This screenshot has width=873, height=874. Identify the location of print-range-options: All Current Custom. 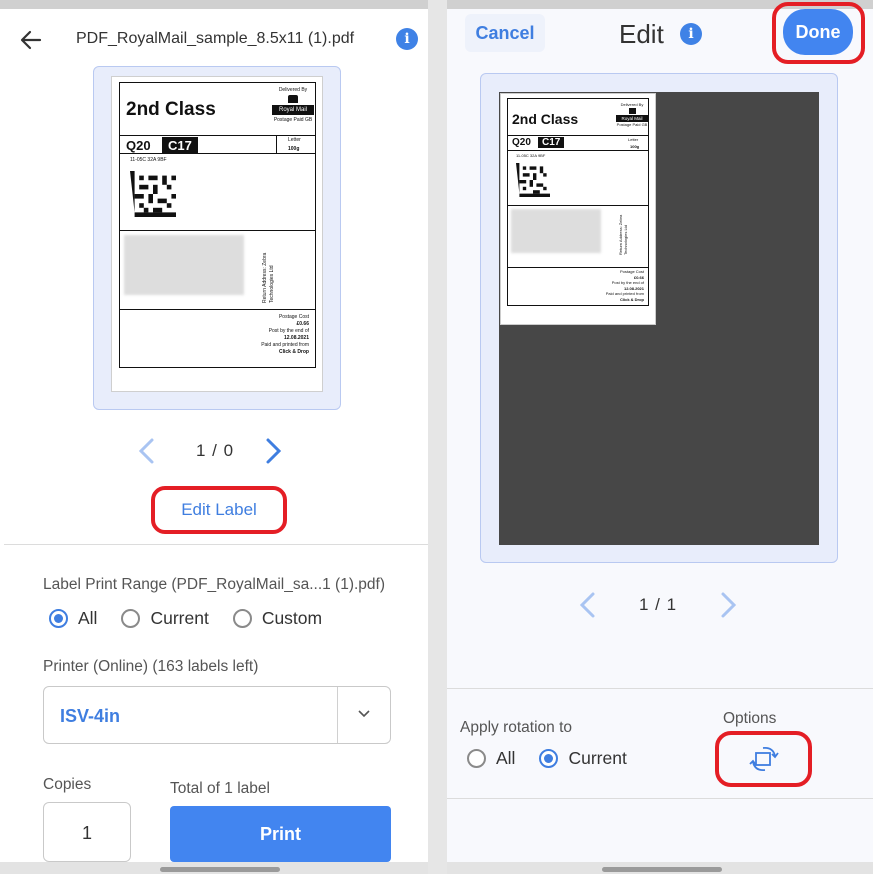
(192, 618).